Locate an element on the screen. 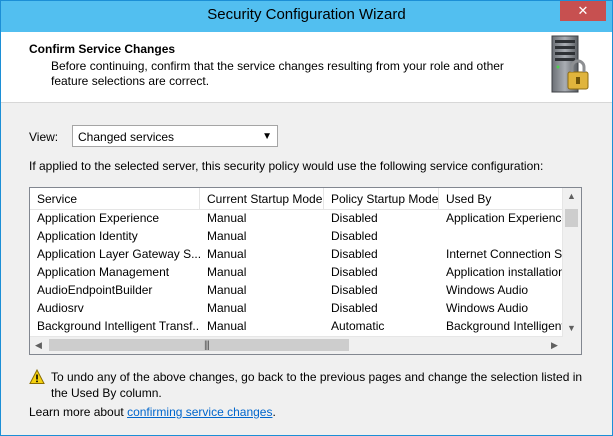  view-label: View: is located at coordinates (44, 137).